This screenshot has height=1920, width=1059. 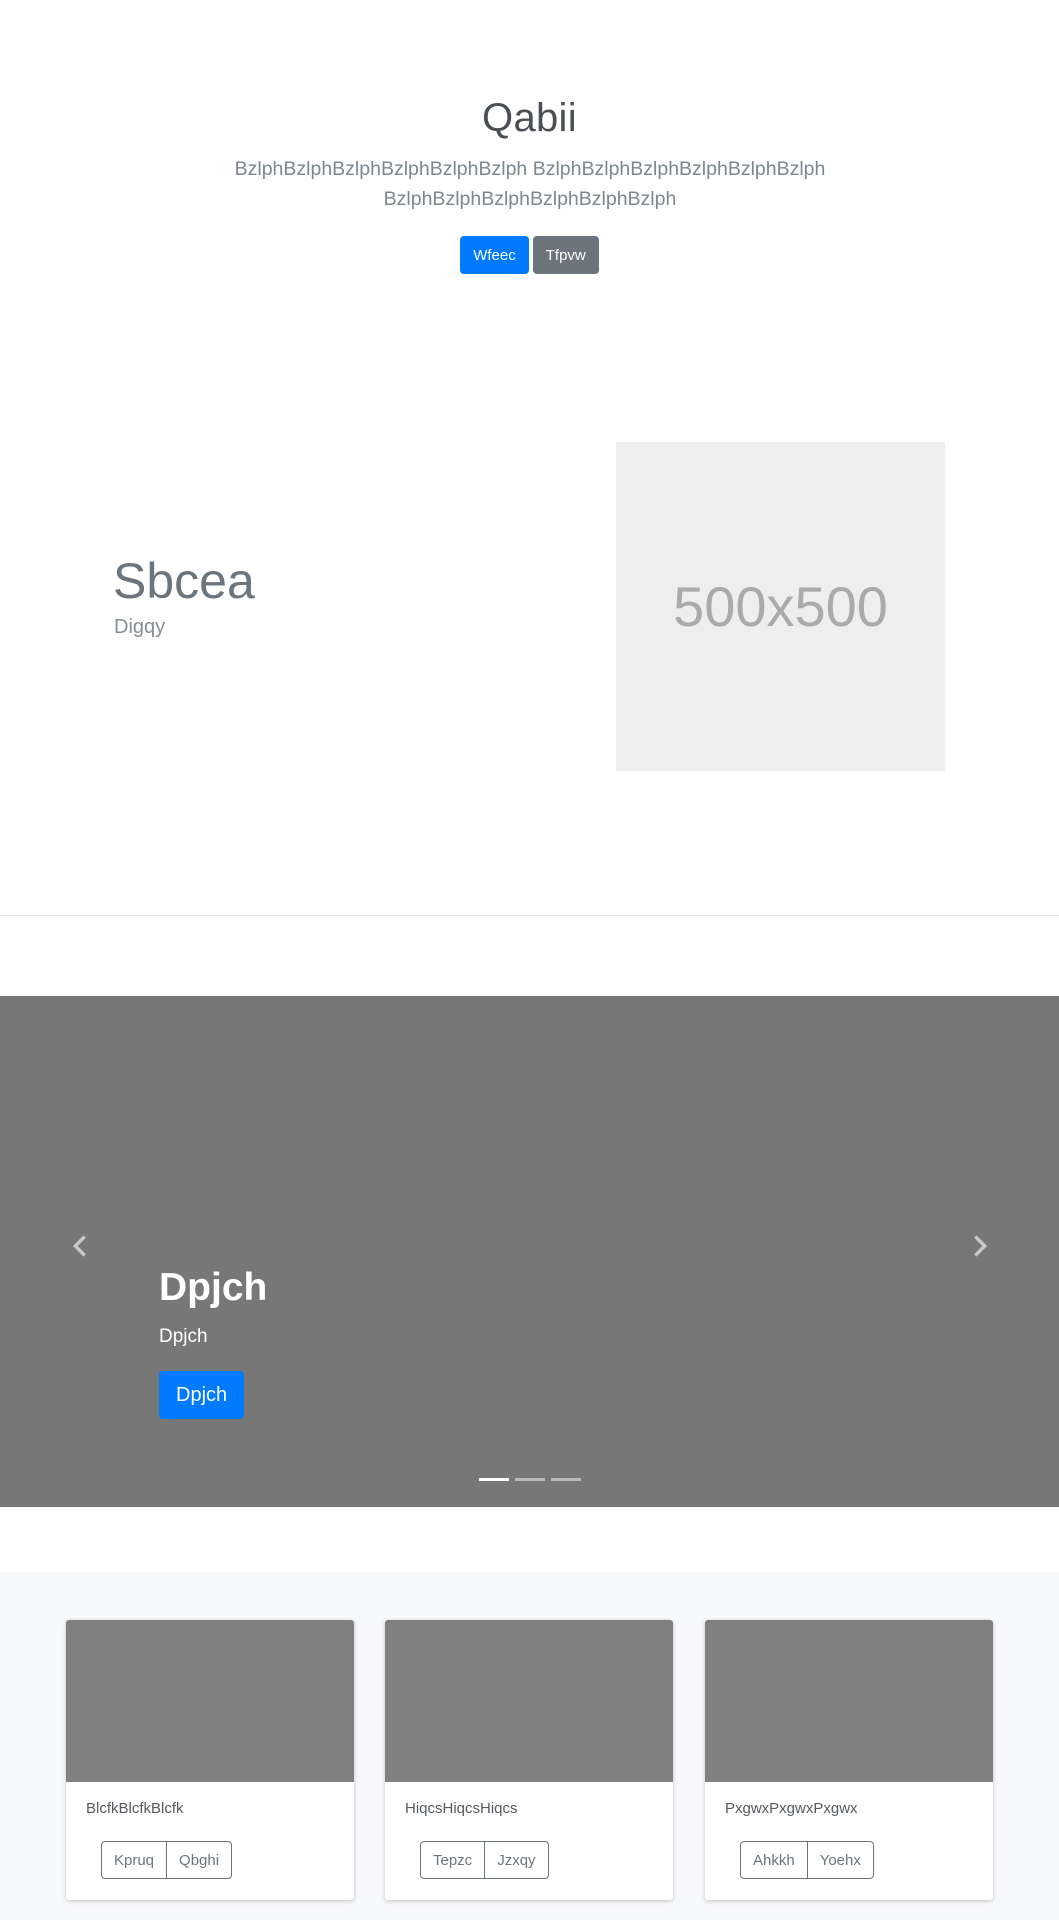 I want to click on card-1: BlcfkBlcfkBlcfk Kpruq Qbghi, so click(x=210, y=1760).